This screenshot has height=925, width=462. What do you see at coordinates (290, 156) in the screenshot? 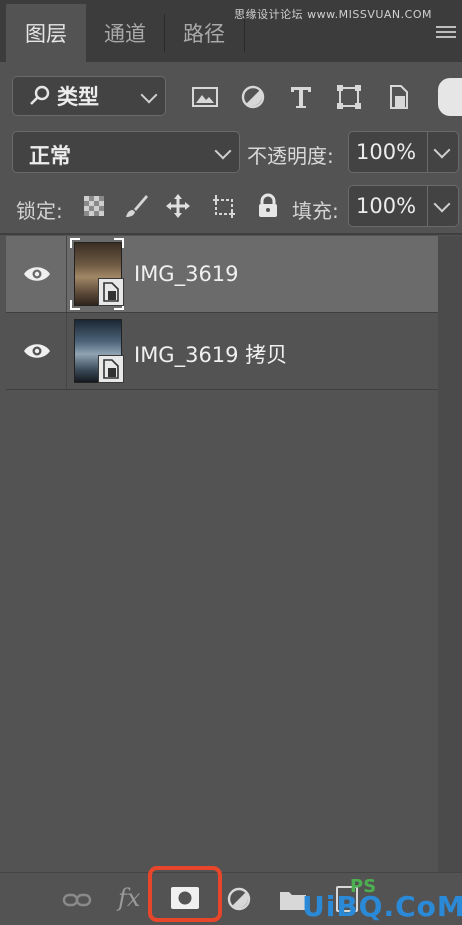
I see `opacity-label: 不透明度:` at bounding box center [290, 156].